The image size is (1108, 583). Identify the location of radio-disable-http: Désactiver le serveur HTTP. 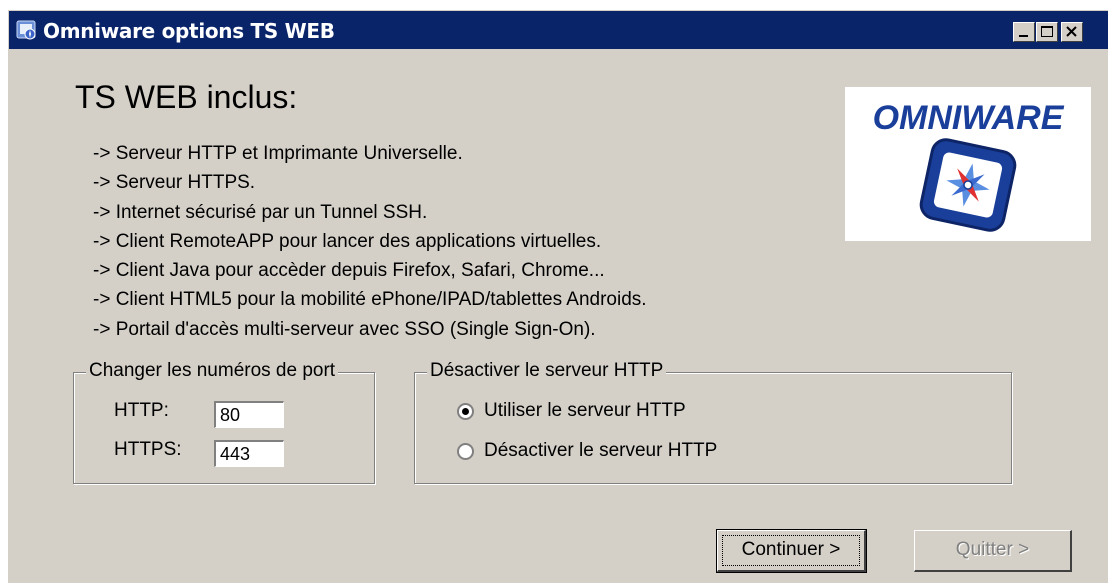
(587, 451).